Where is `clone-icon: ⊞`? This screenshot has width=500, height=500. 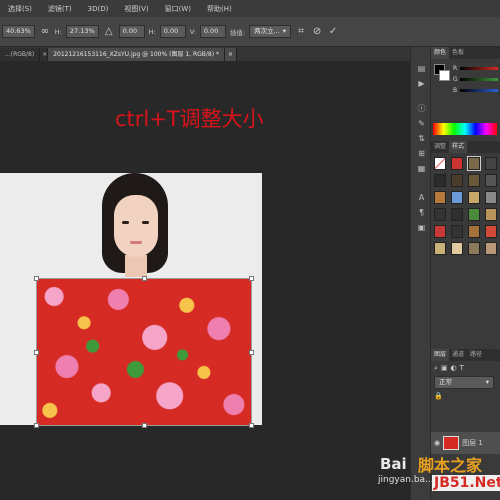 clone-icon: ⊞ is located at coordinates (421, 153).